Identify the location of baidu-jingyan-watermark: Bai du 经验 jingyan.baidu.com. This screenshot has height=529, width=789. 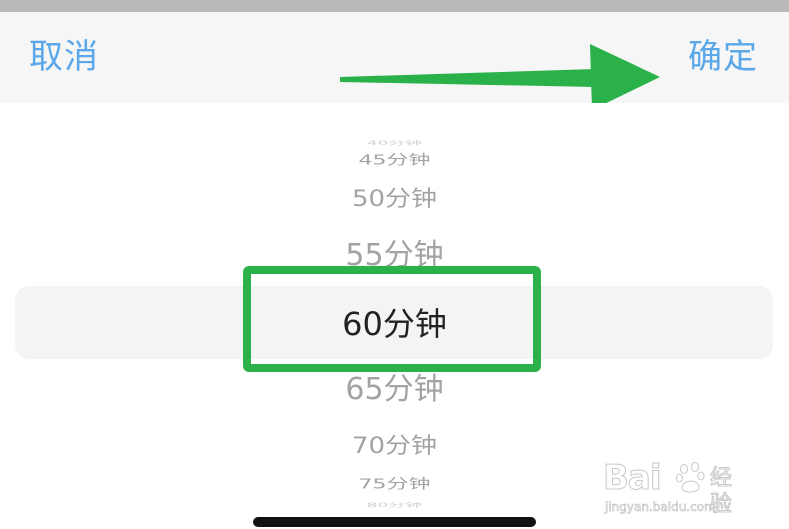
(678, 490).